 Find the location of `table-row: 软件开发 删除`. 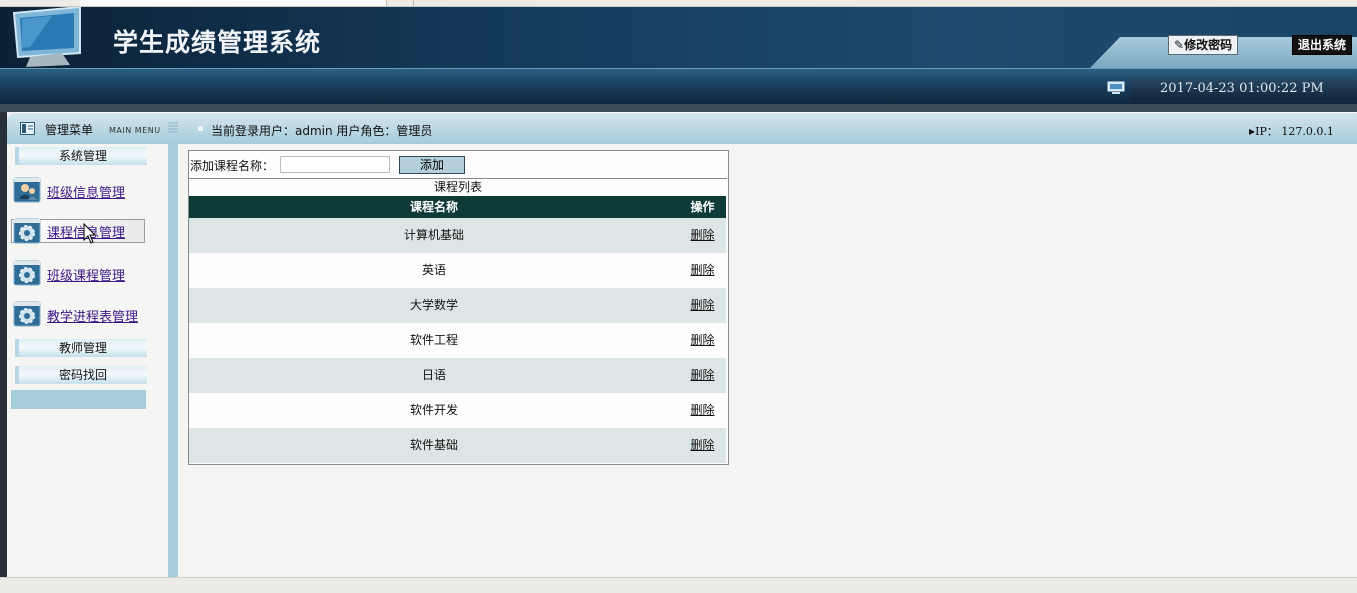

table-row: 软件开发 删除 is located at coordinates (457, 410).